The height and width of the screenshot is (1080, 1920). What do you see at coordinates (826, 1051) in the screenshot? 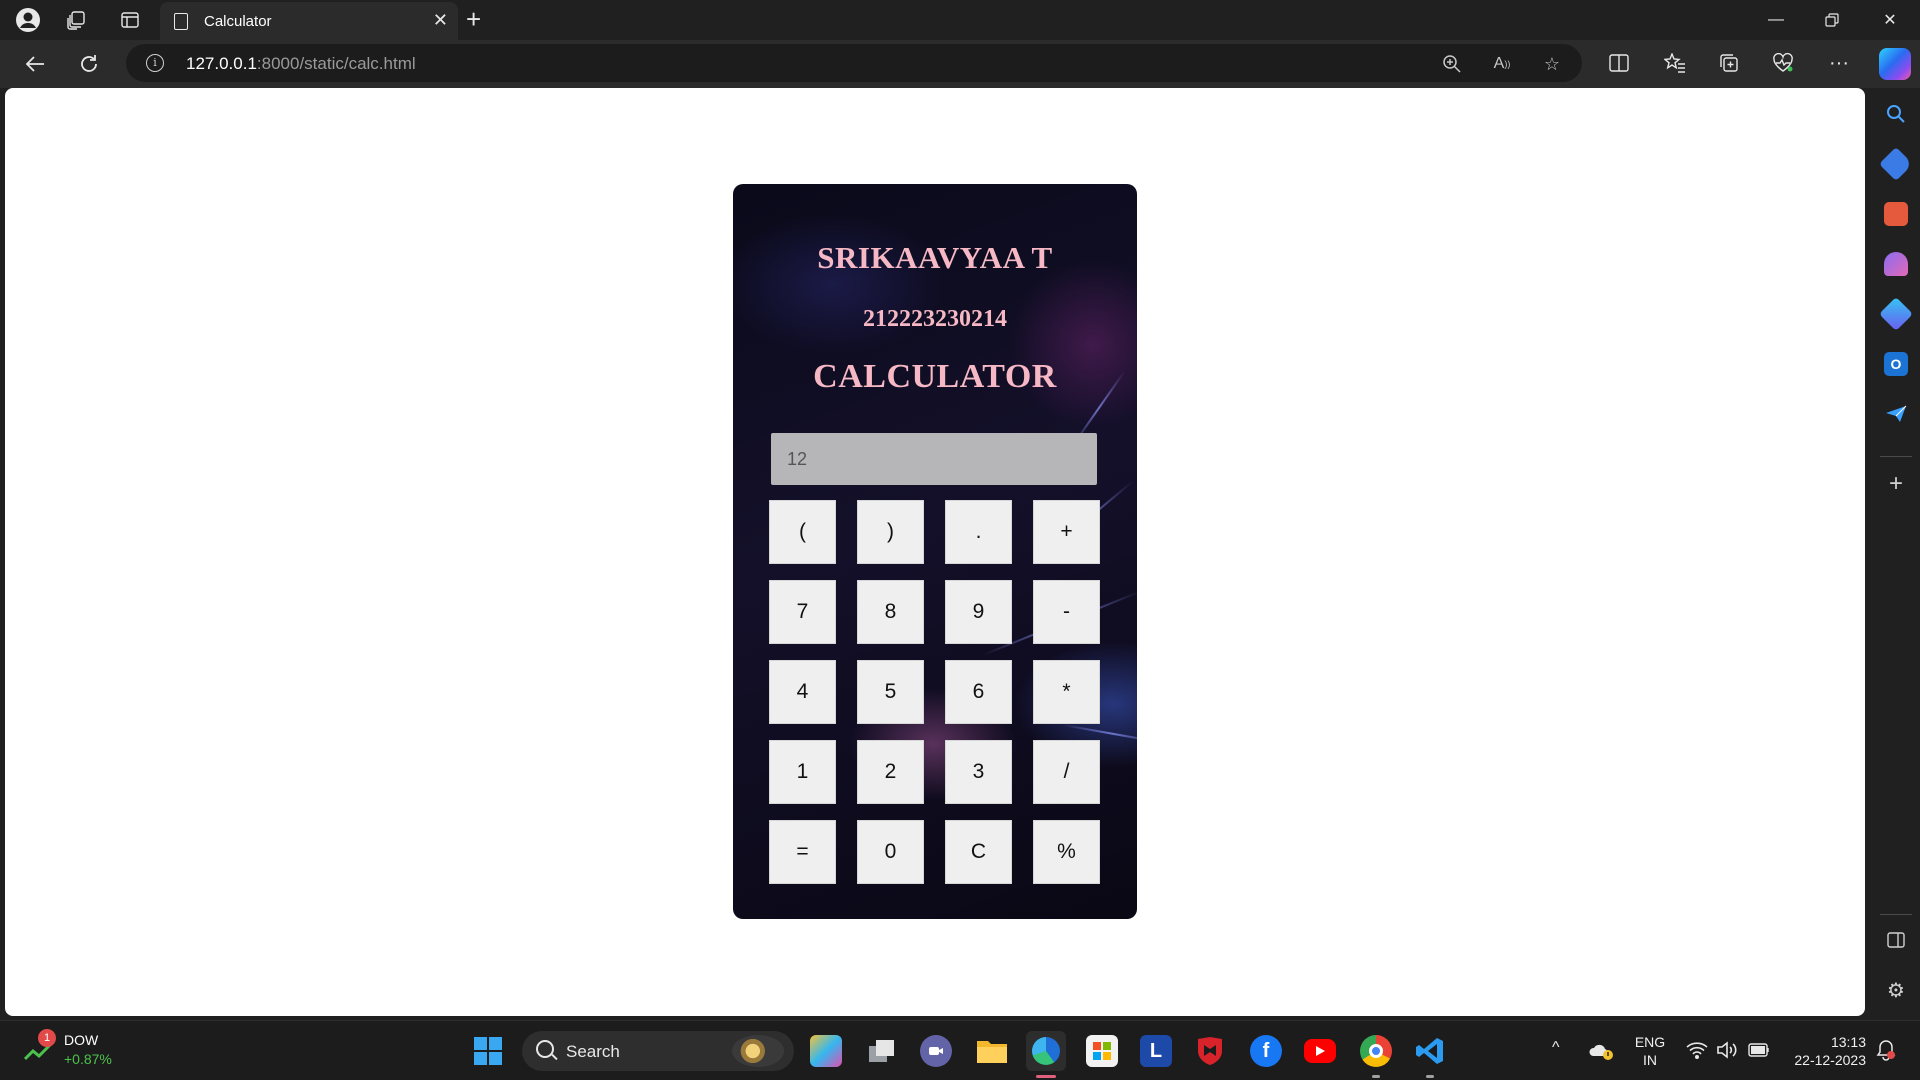
I see `copilot-preview-icon` at bounding box center [826, 1051].